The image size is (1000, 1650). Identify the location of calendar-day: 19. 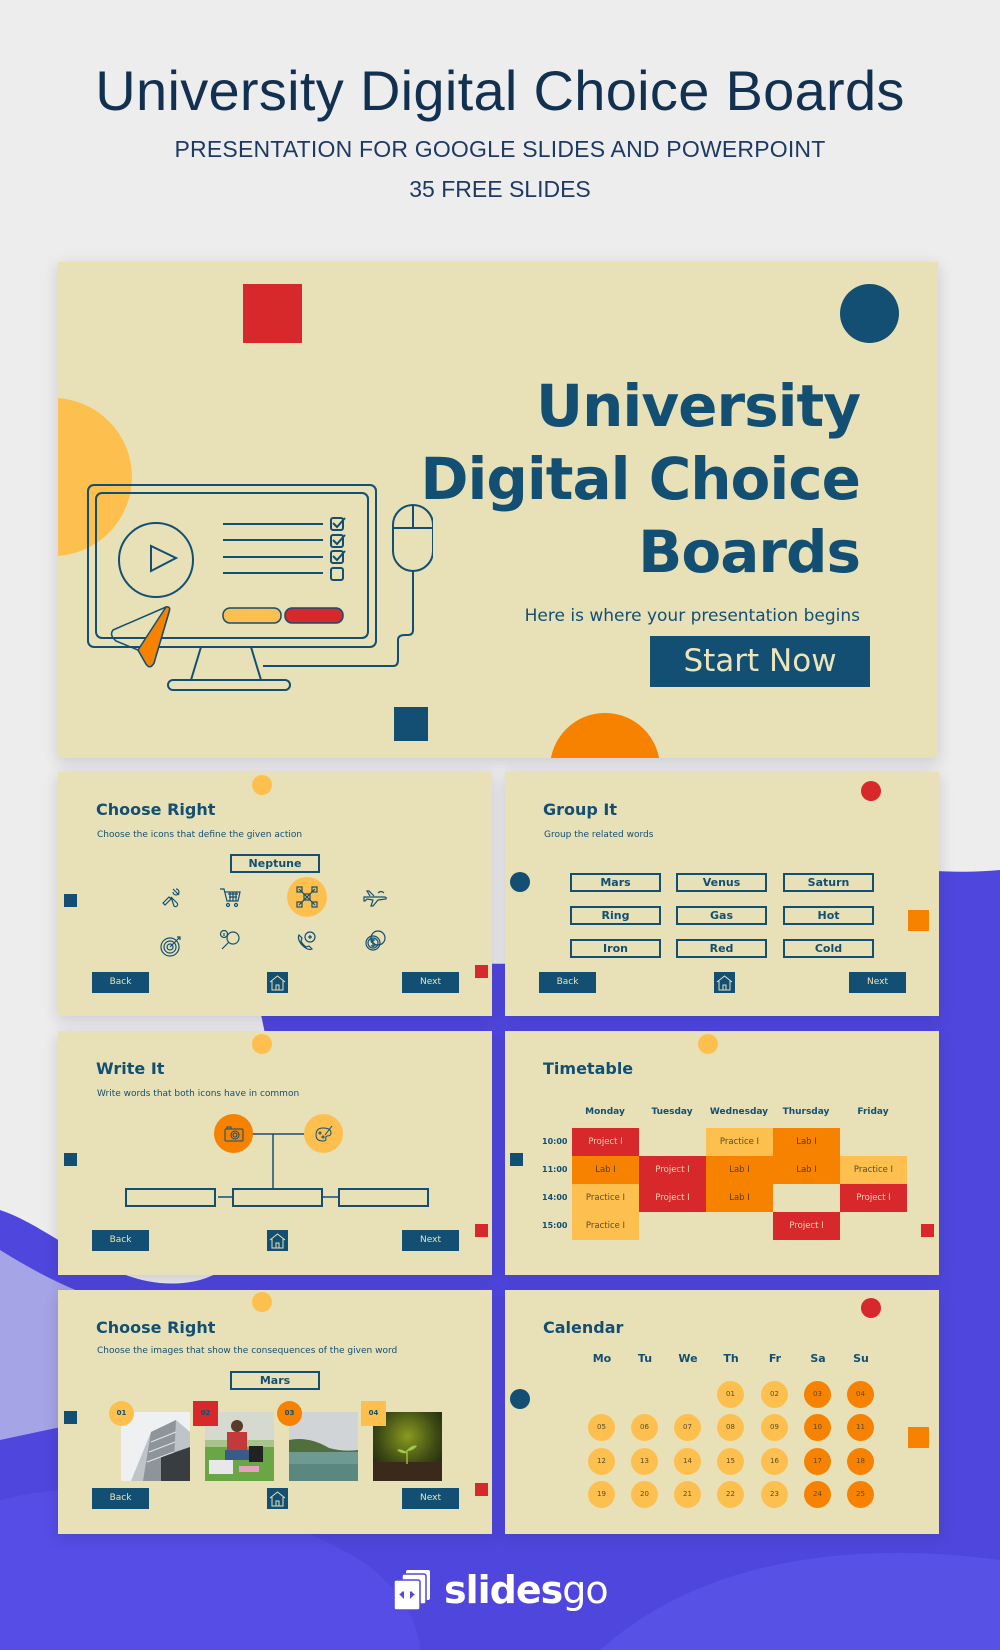
(601, 1494).